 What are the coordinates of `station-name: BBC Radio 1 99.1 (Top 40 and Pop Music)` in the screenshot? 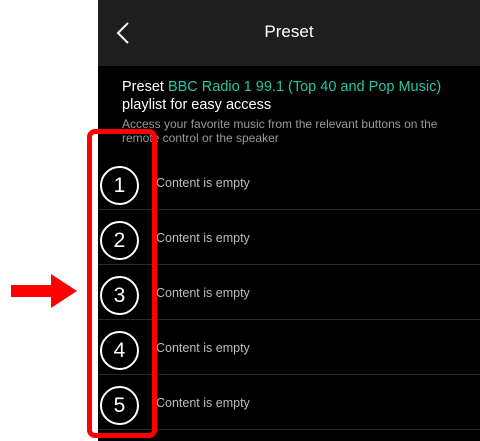 It's located at (304, 87).